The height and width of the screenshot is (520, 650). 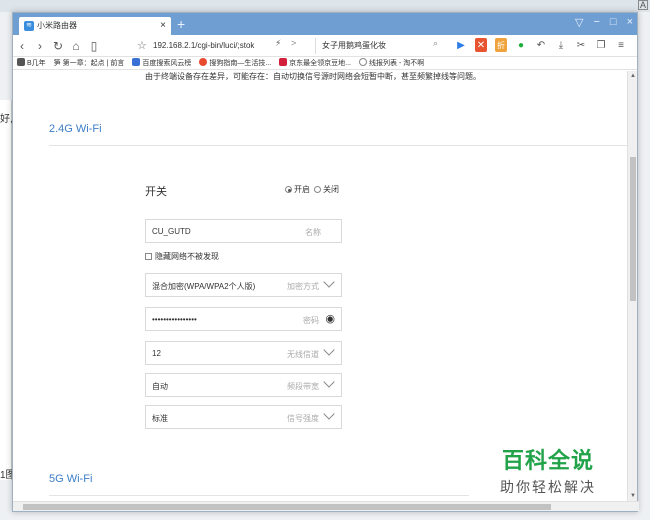 I want to click on new-tab-button: +, so click(x=181, y=24).